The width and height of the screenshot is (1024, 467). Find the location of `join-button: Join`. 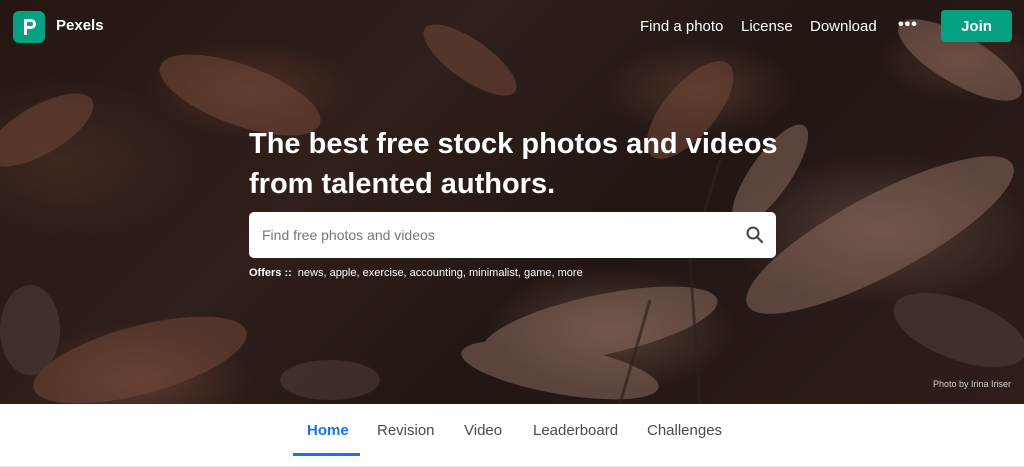

join-button: Join is located at coordinates (976, 26).